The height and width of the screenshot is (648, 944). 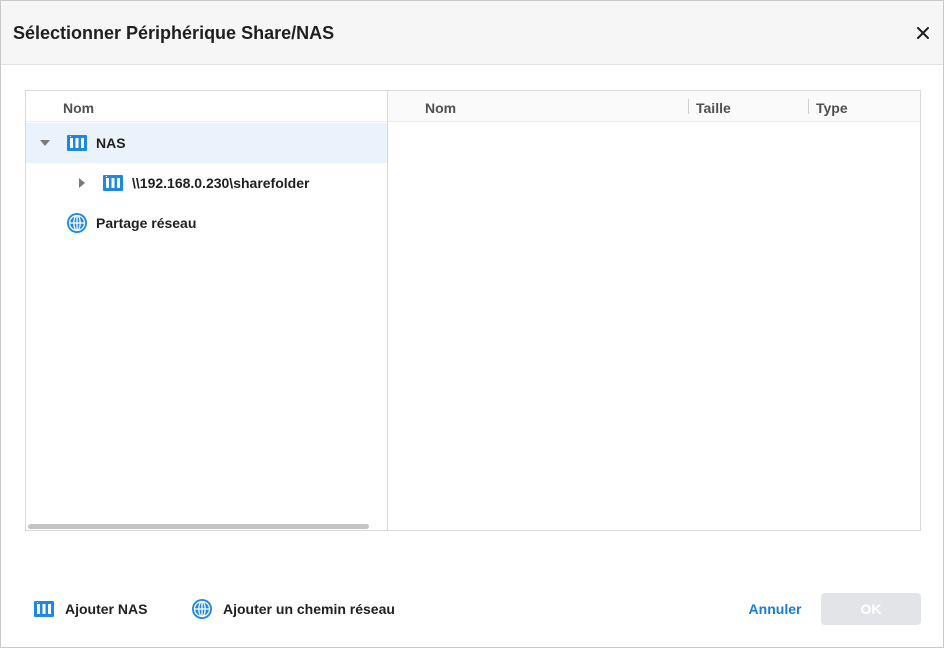 I want to click on column-header-name: Nom, so click(x=538, y=106).